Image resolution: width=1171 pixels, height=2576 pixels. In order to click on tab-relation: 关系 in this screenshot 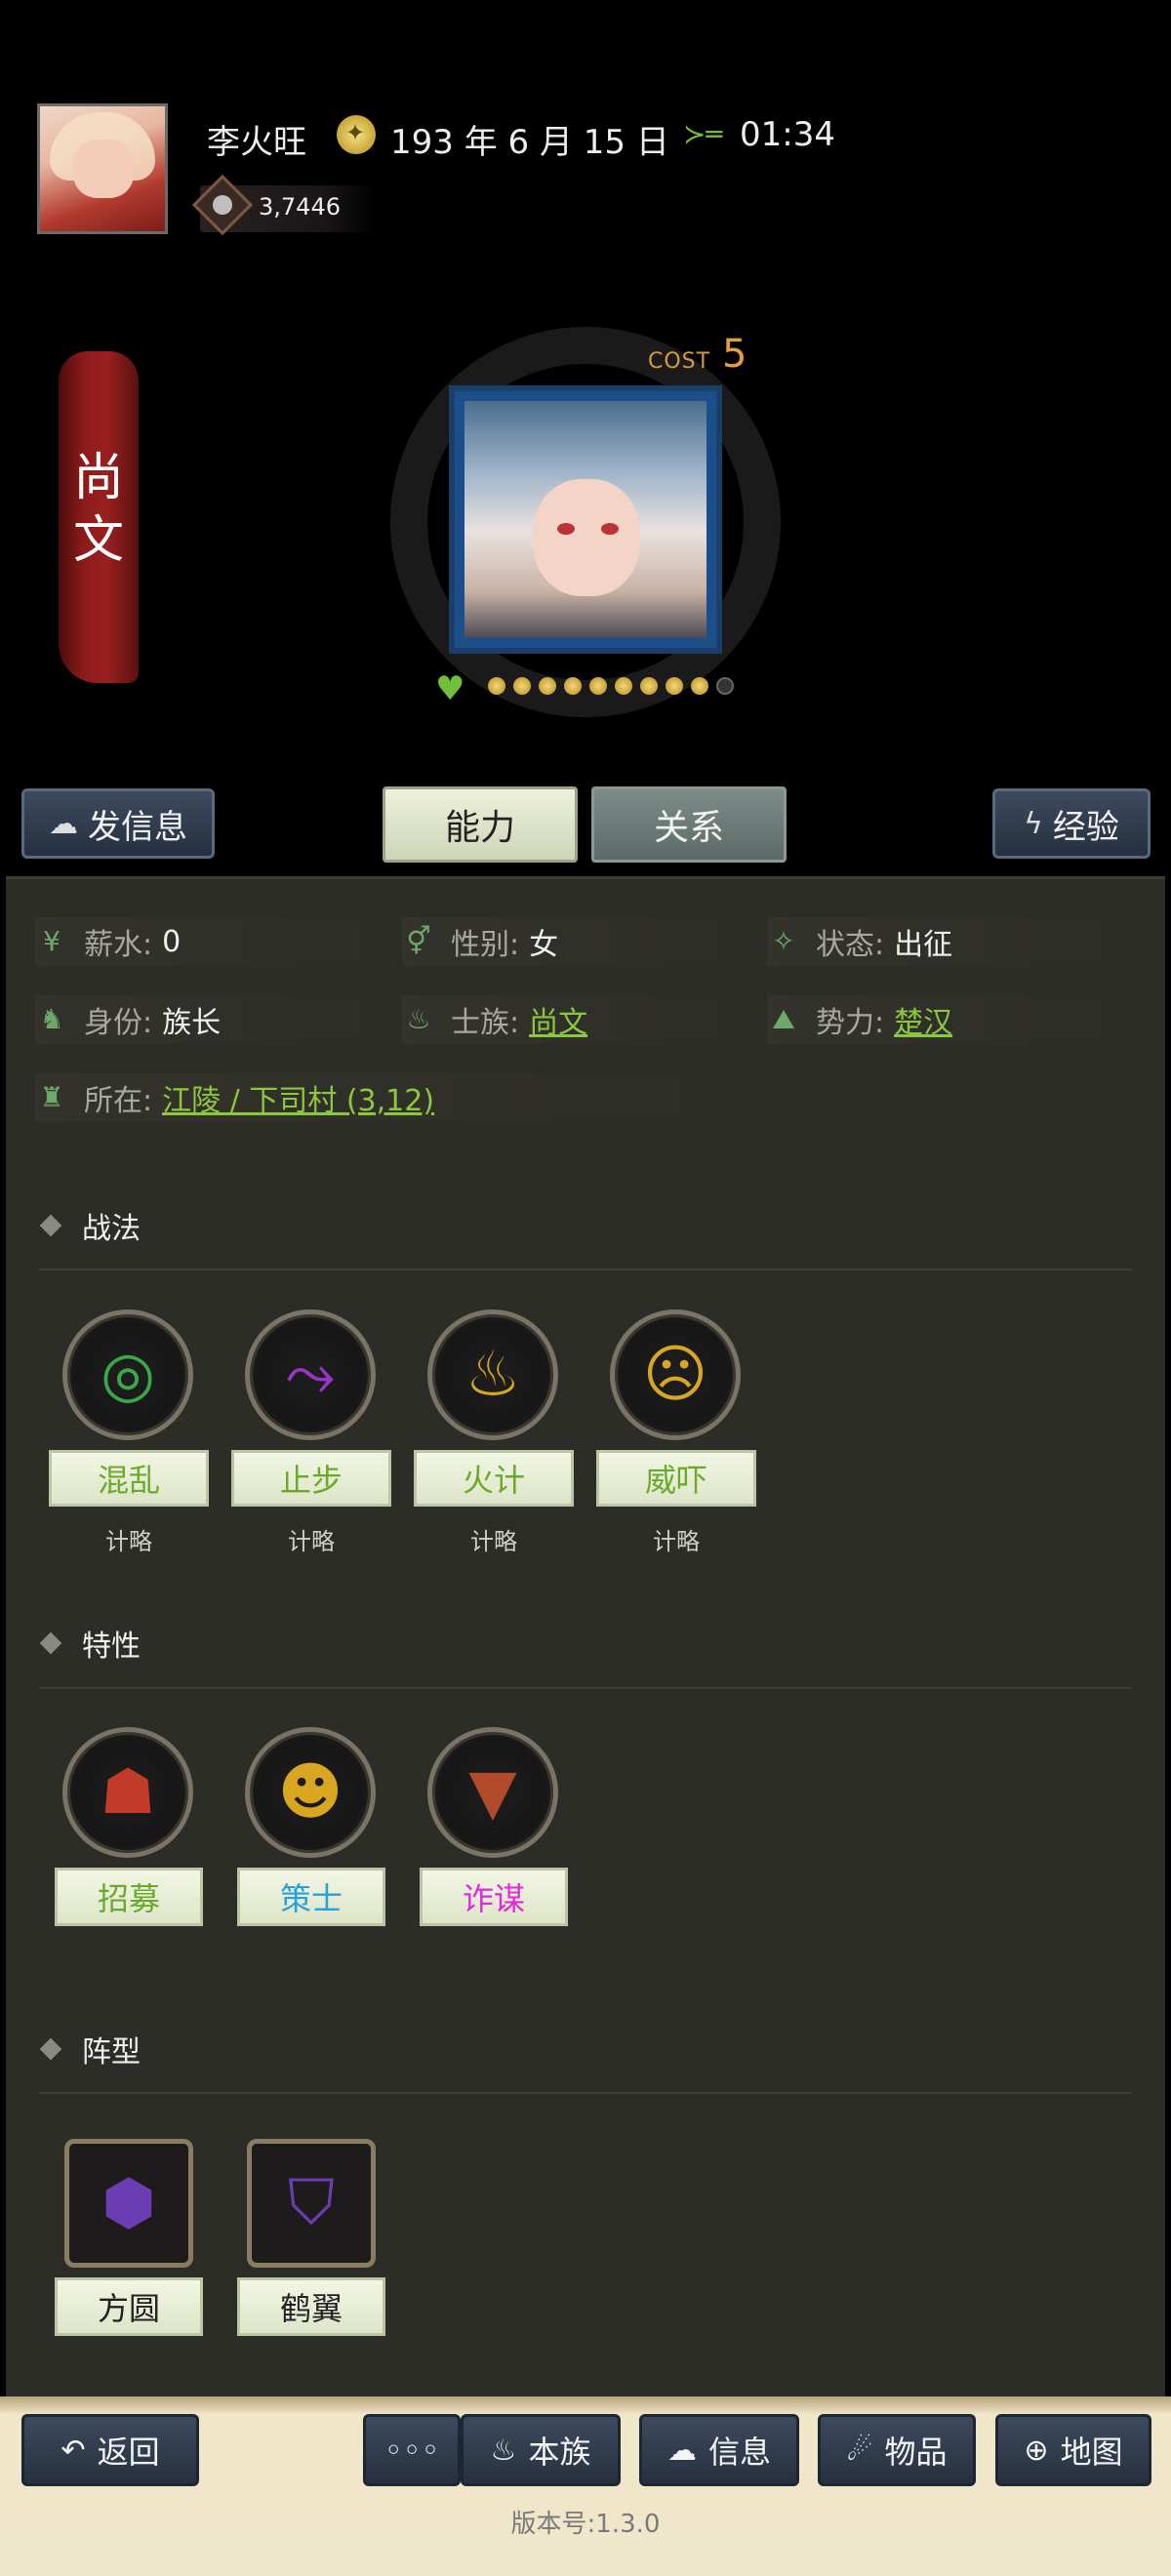, I will do `click(689, 824)`.